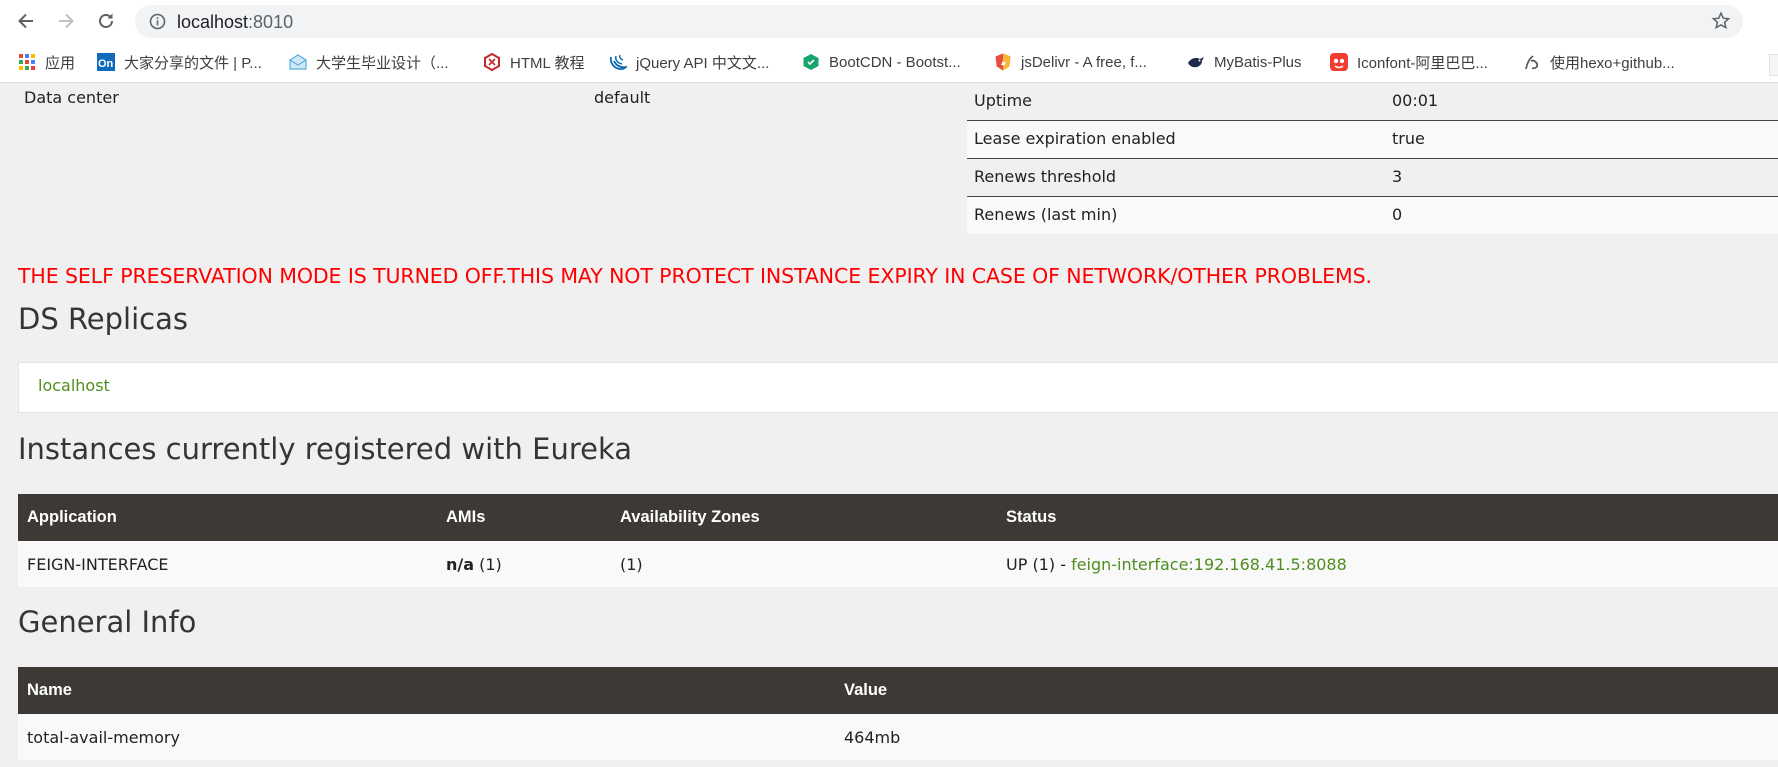 Image resolution: width=1778 pixels, height=767 pixels. I want to click on column-header-name: Name, so click(426, 690).